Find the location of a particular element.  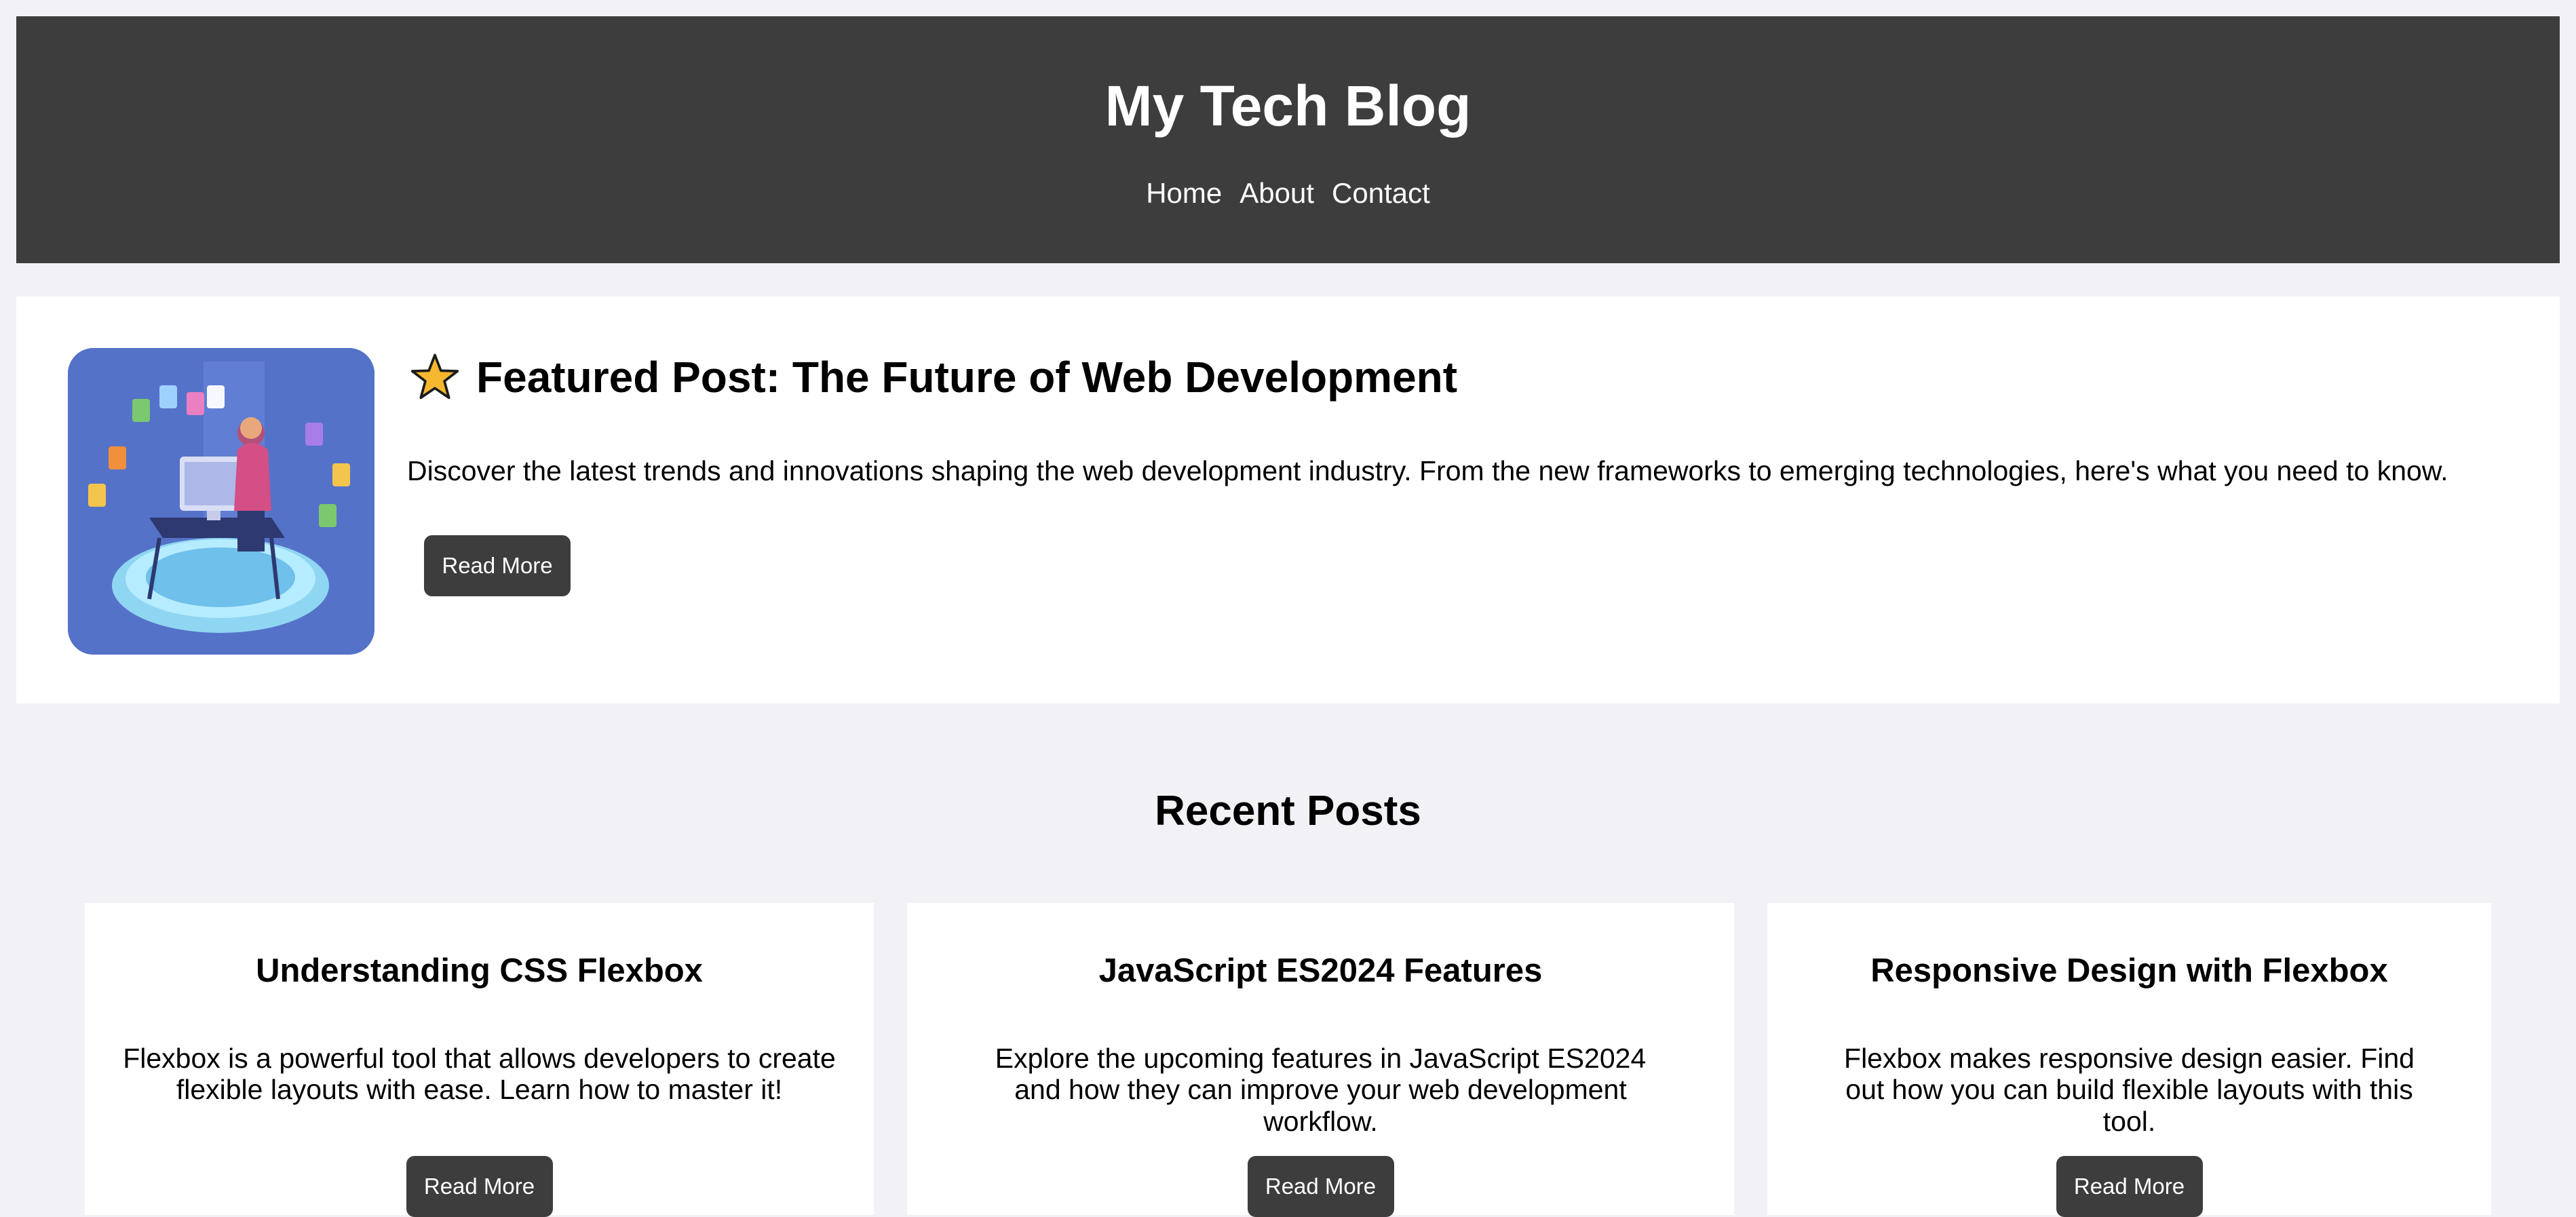

developer-illustration is located at coordinates (221, 501).